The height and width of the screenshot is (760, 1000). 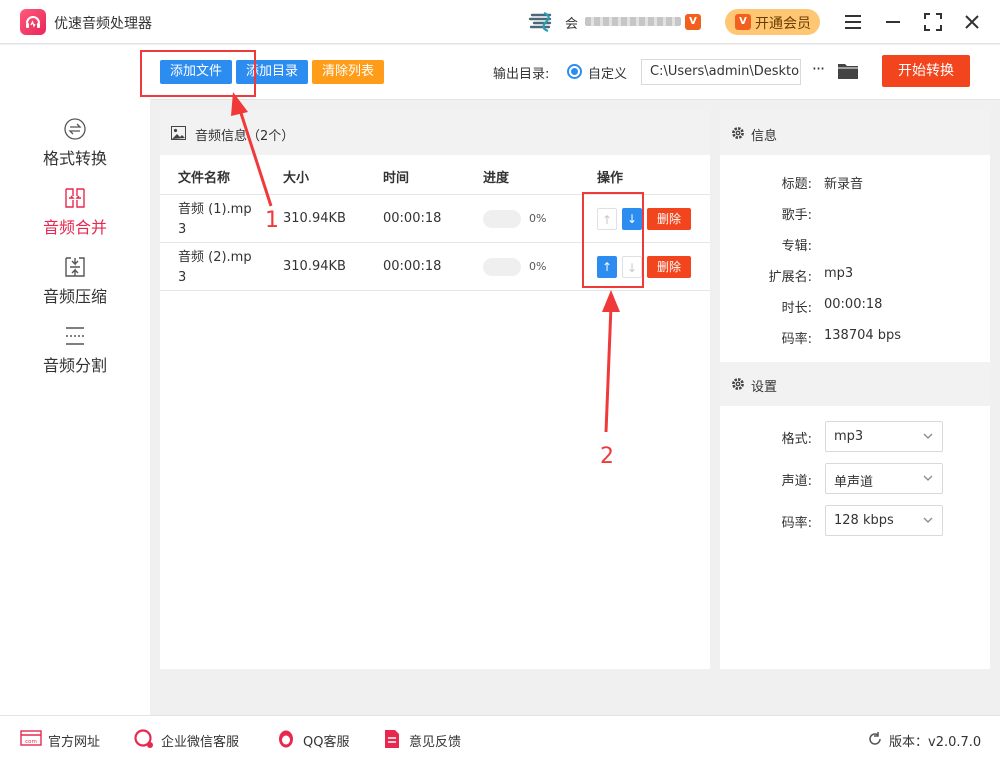 I want to click on wechat-work-icon, so click(x=143, y=738).